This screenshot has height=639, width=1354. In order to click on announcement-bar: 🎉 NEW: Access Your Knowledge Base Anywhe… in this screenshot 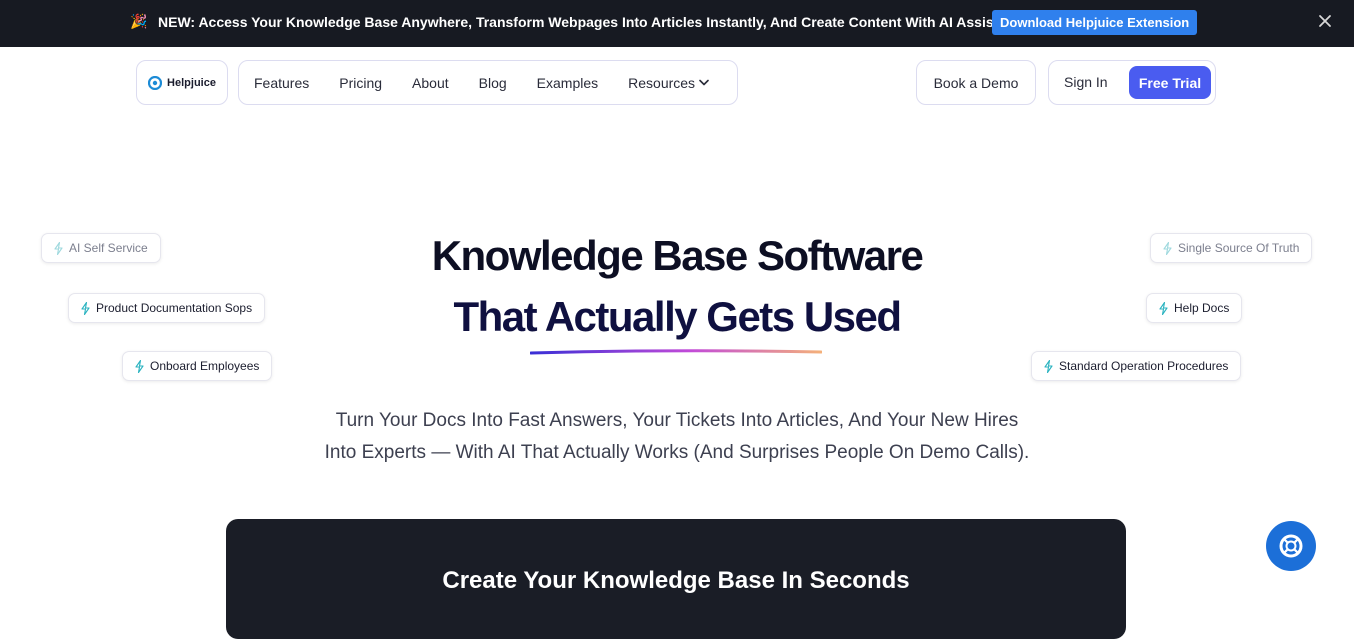, I will do `click(677, 23)`.